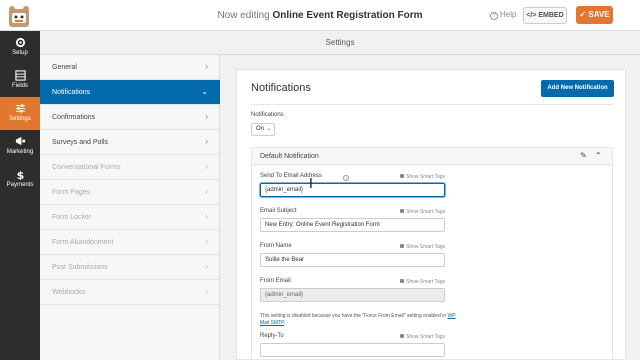 Image resolution: width=640 pixels, height=360 pixels. What do you see at coordinates (86, 167) in the screenshot?
I see `submenu-label: Conversational Forms` at bounding box center [86, 167].